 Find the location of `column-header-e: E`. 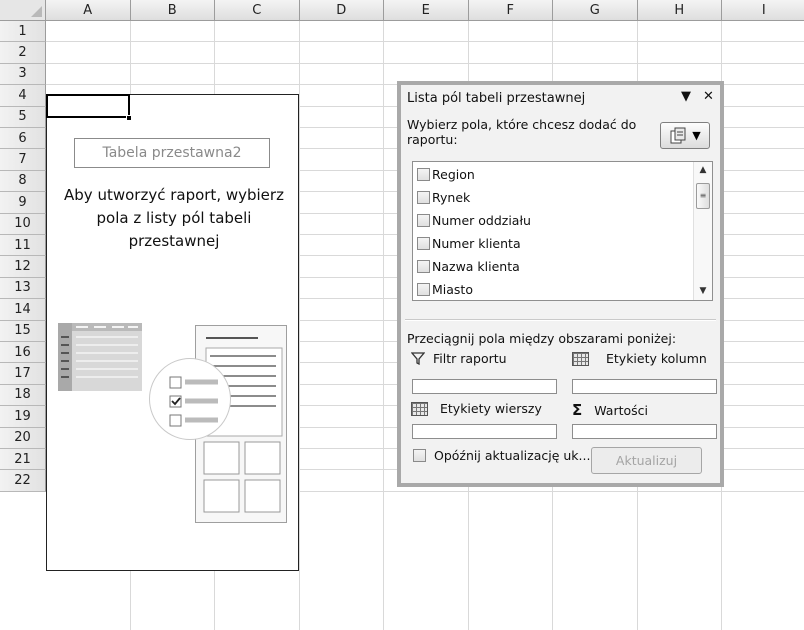

column-header-e: E is located at coordinates (426, 10).